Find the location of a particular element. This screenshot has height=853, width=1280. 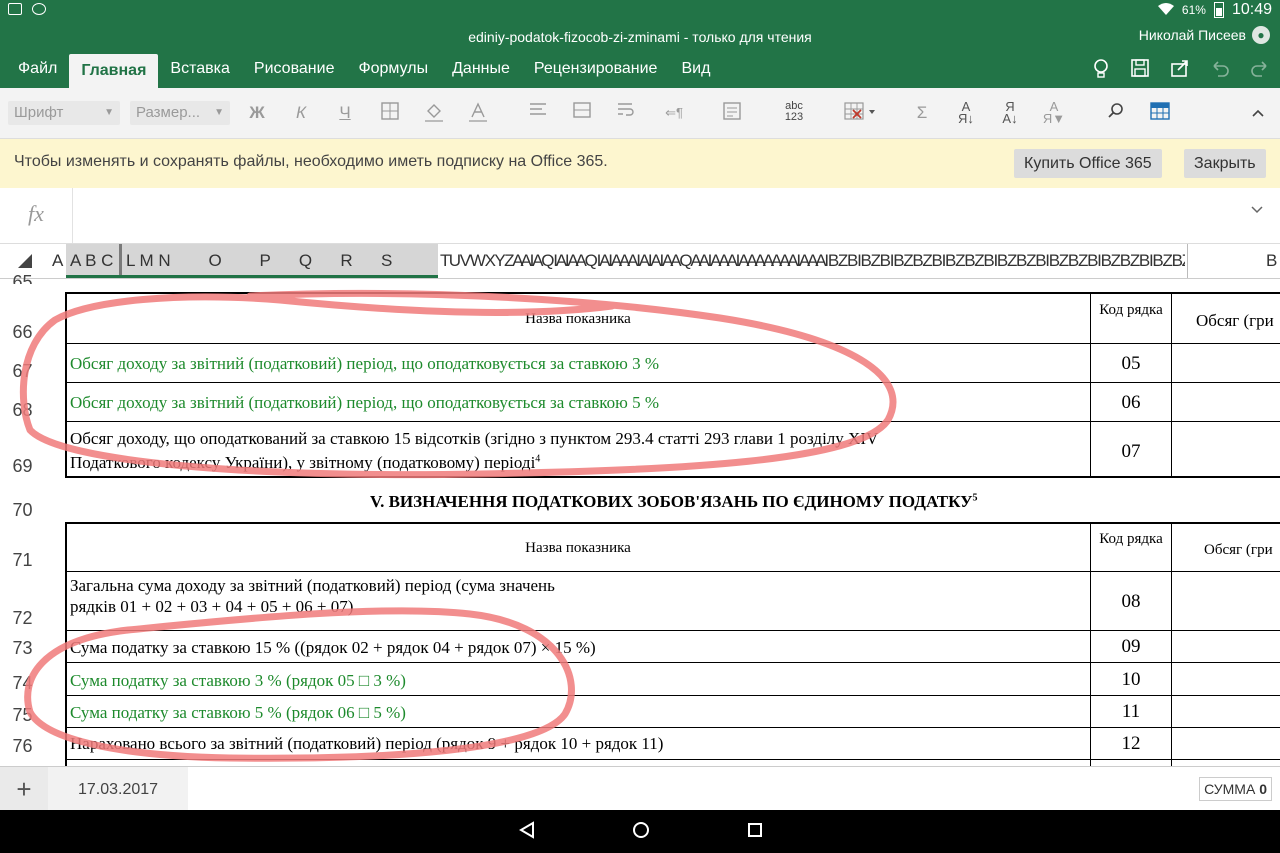

font-color-icon is located at coordinates (478, 113).